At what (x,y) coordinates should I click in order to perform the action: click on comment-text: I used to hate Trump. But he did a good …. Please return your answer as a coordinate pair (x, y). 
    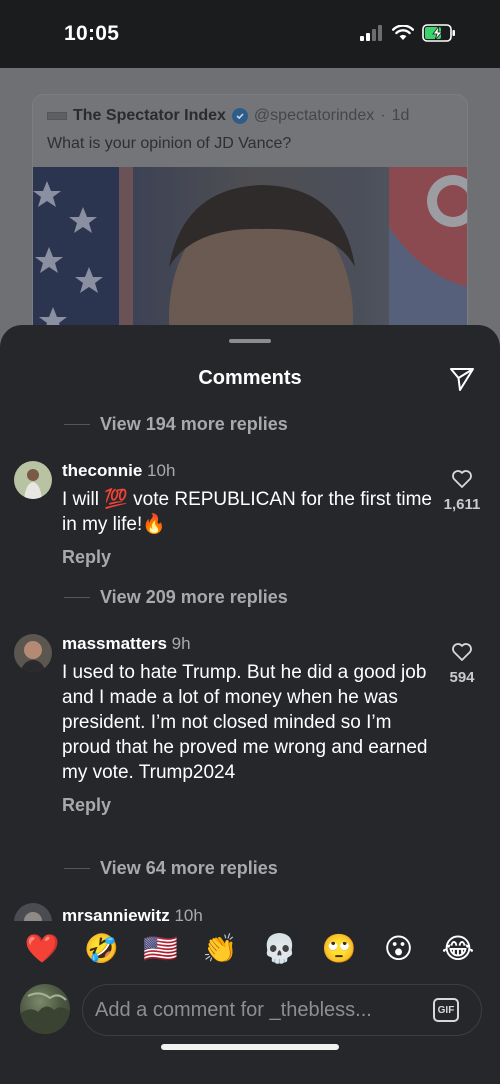
    Looking at the image, I should click on (245, 722).